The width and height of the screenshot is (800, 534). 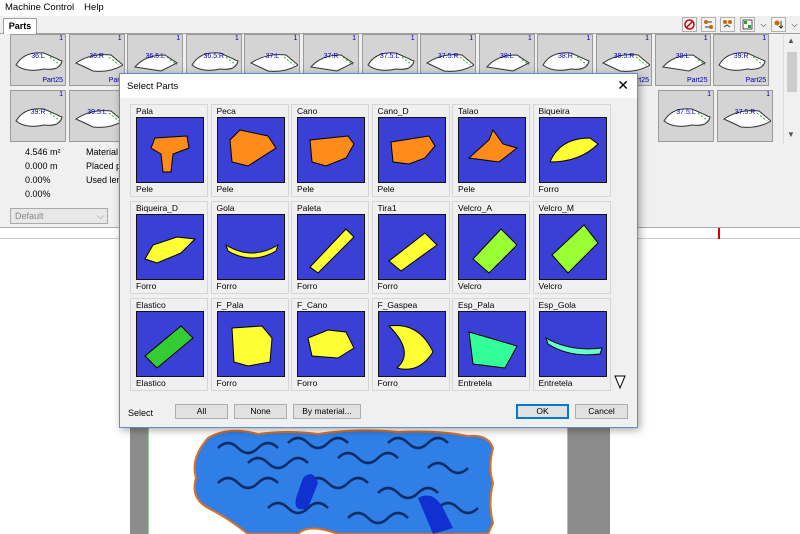 I want to click on sort-dropdown: ⌵, so click(x=793, y=24).